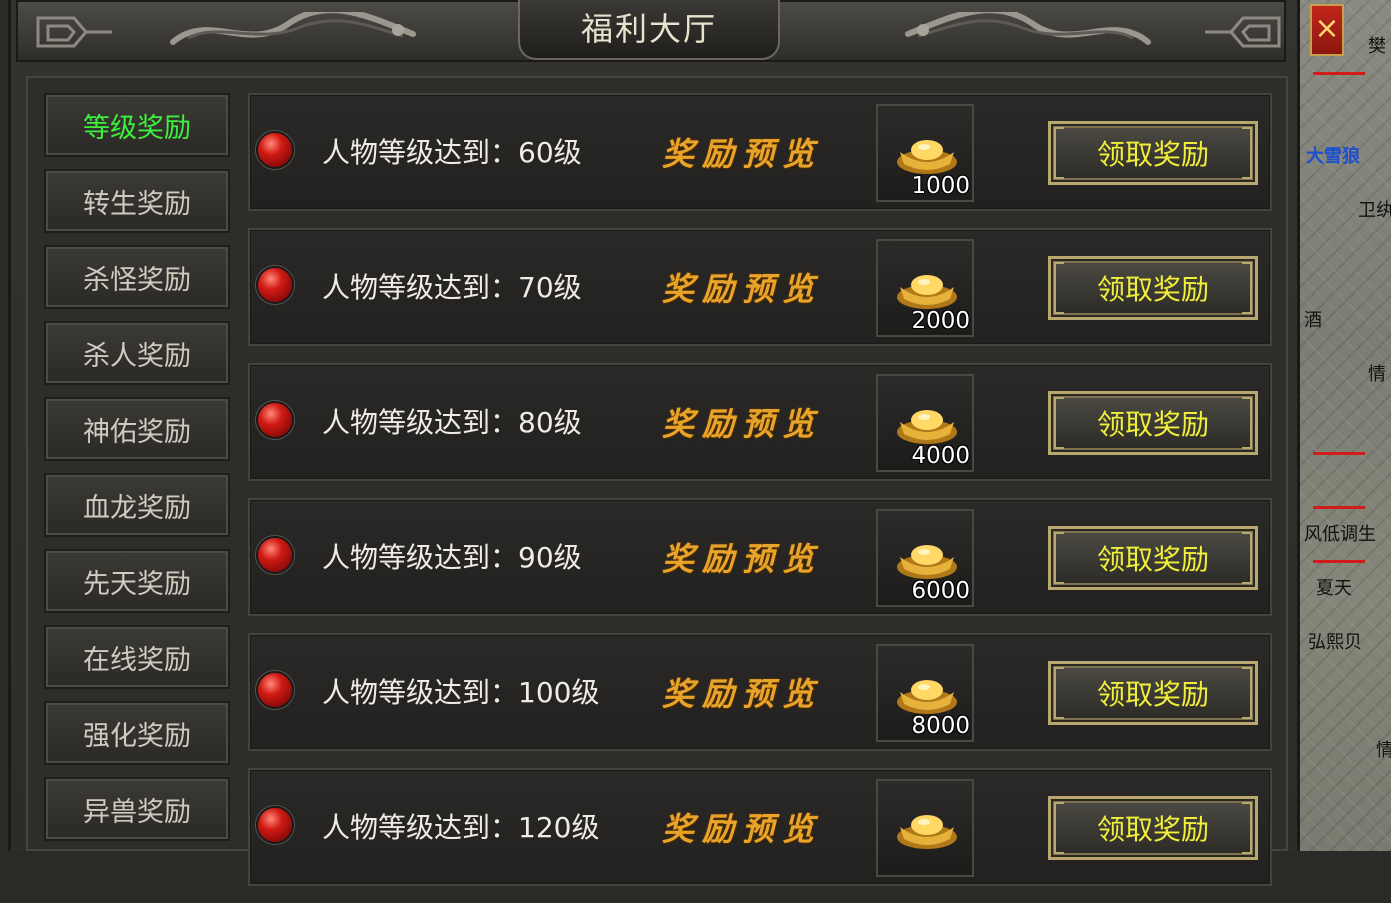  I want to click on reward-item-slot: 6000, so click(925, 558).